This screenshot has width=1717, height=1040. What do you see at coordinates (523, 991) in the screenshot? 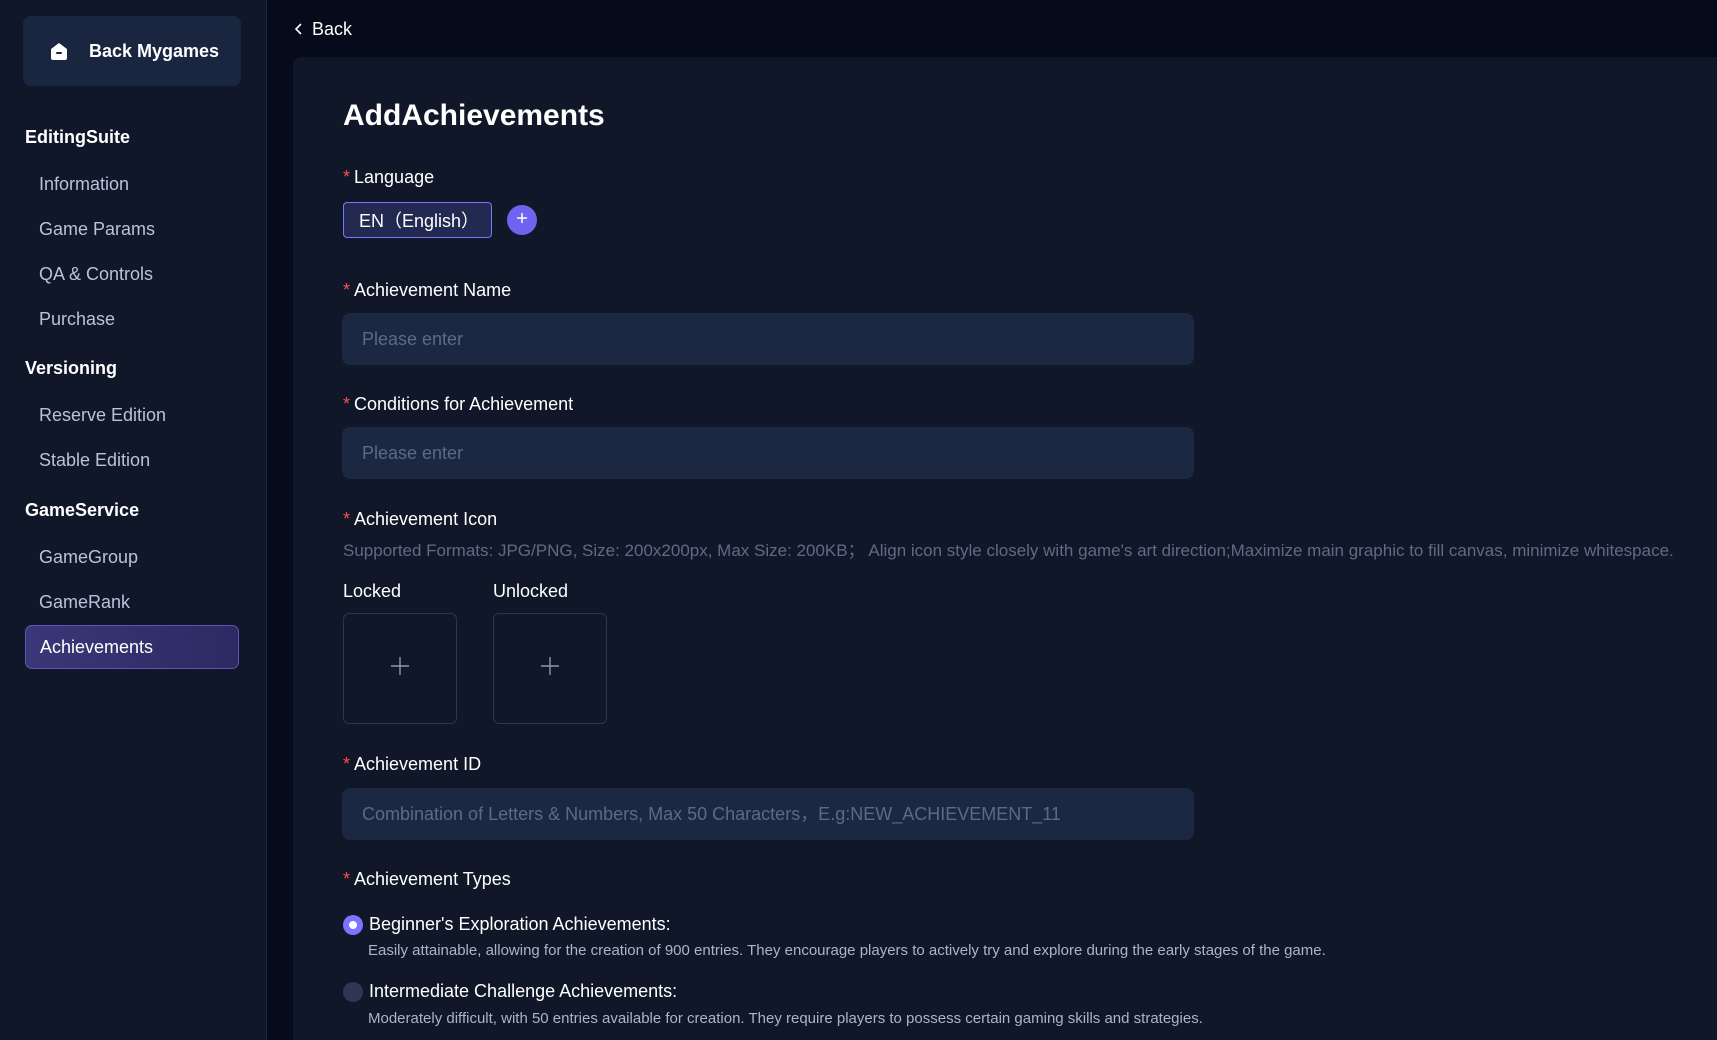
I see `radio-intermediate-label: Intermediate Challenge Achievements:` at bounding box center [523, 991].